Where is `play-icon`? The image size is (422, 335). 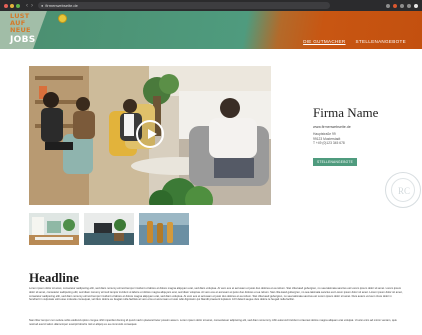
play-icon is located at coordinates (150, 134).